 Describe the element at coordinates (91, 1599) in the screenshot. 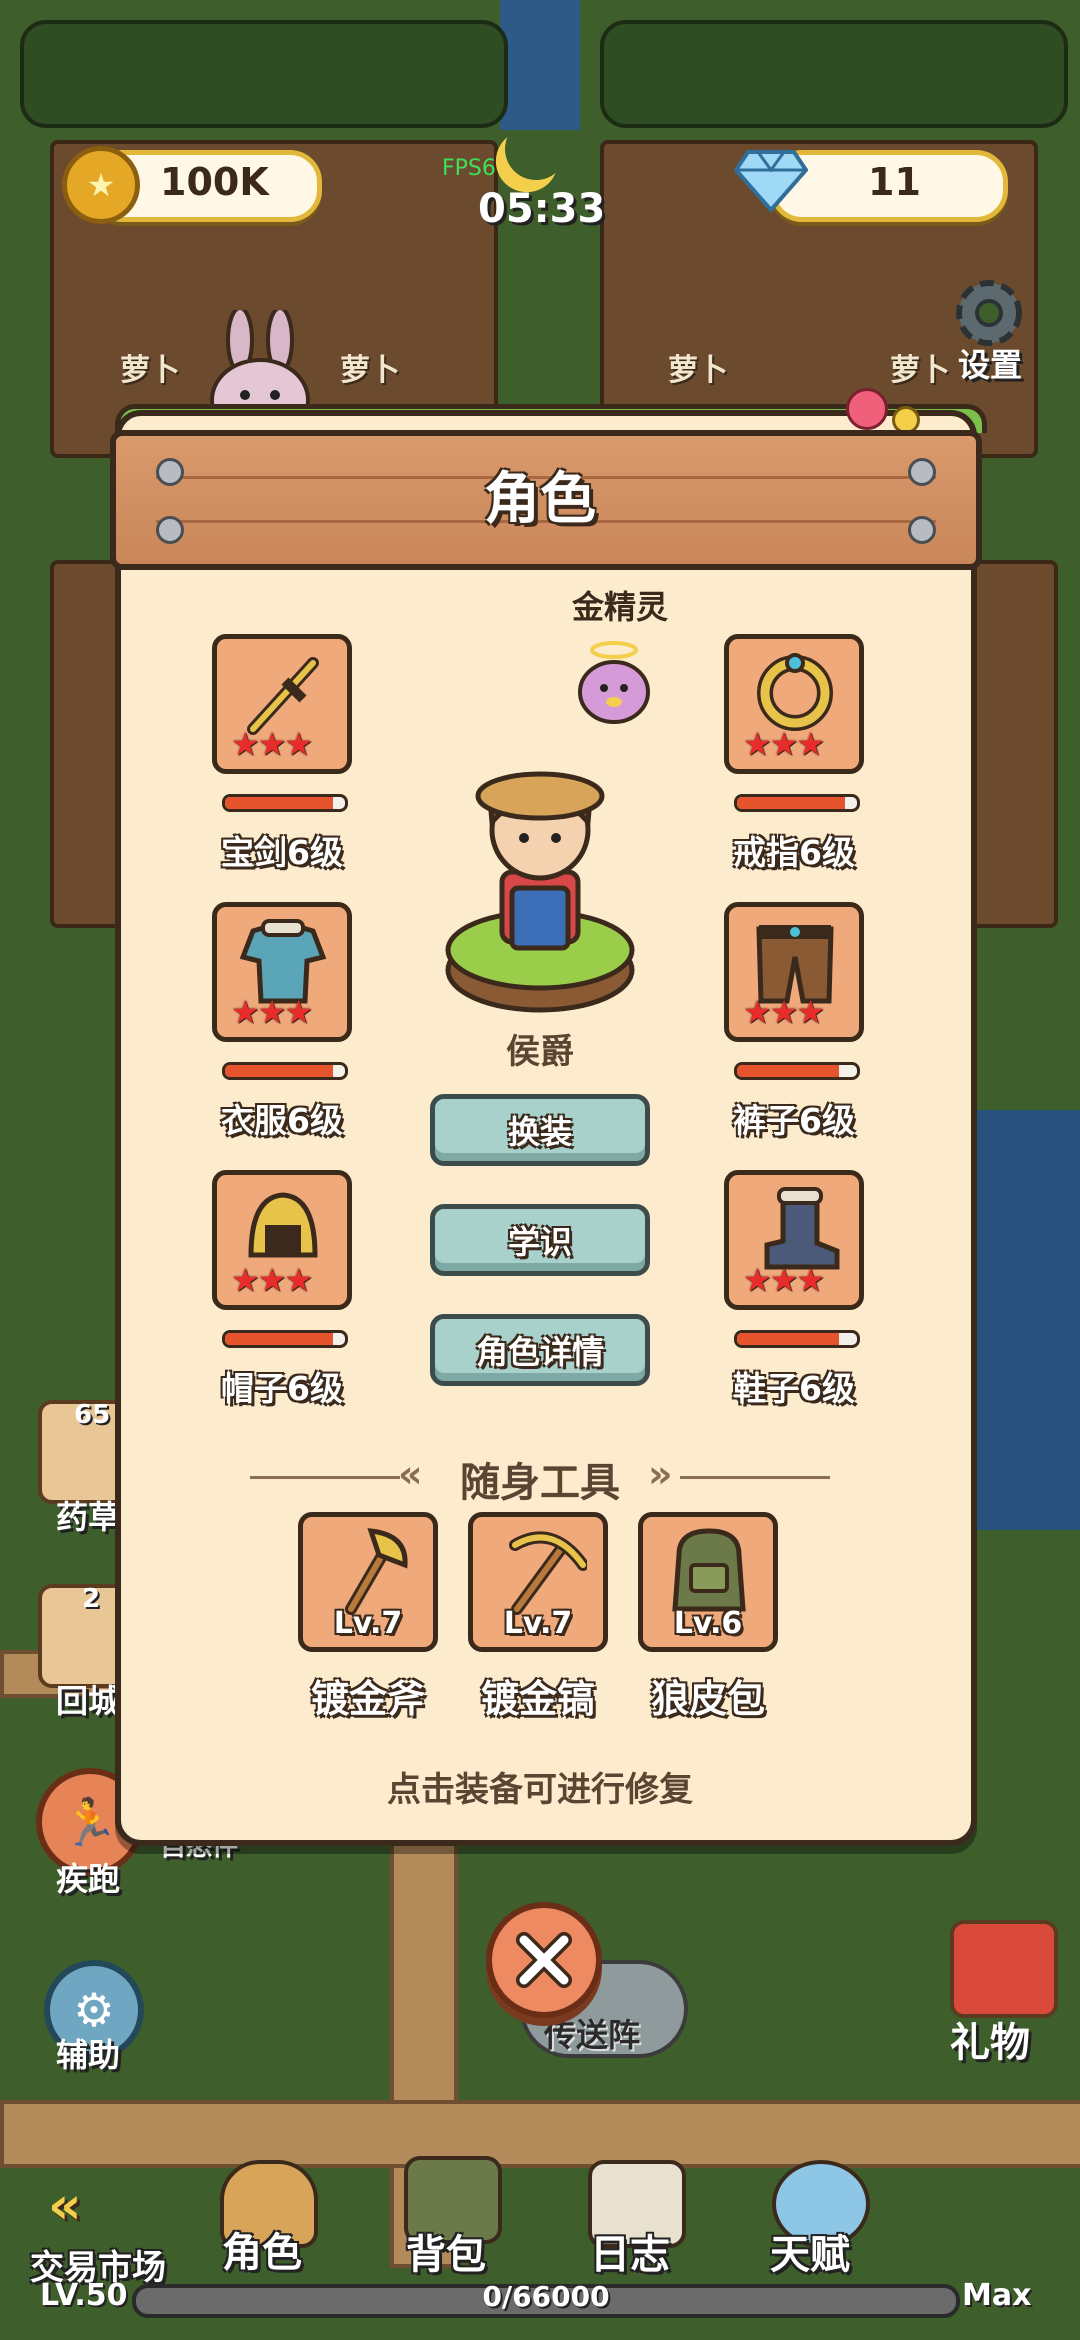

I see `return-count: 2` at that location.